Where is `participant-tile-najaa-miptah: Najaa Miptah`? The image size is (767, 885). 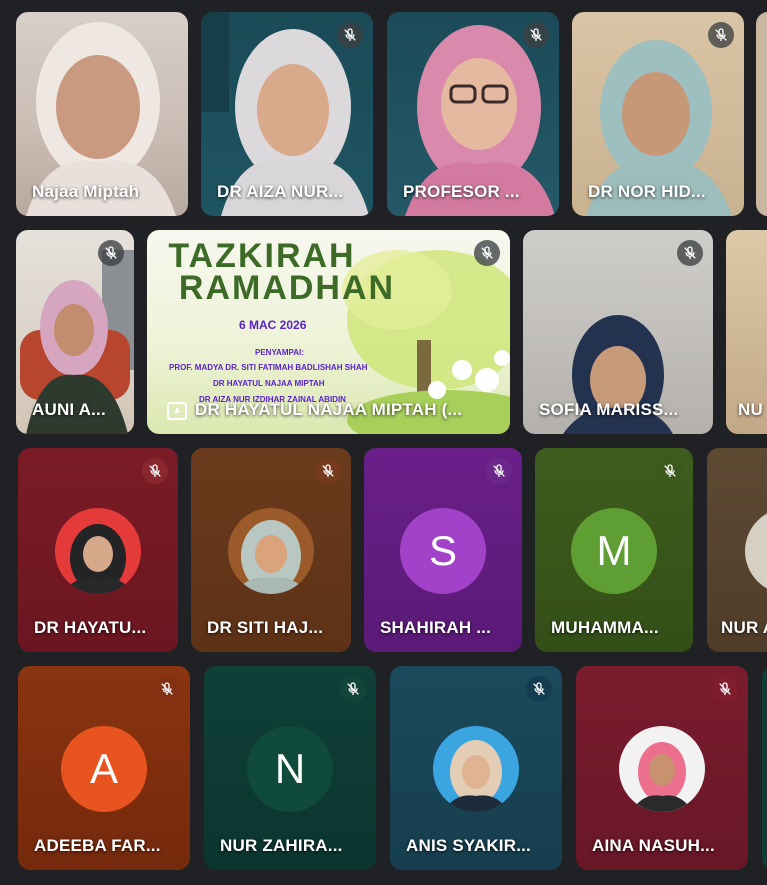
participant-tile-najaa-miptah: Najaa Miptah is located at coordinates (102, 114).